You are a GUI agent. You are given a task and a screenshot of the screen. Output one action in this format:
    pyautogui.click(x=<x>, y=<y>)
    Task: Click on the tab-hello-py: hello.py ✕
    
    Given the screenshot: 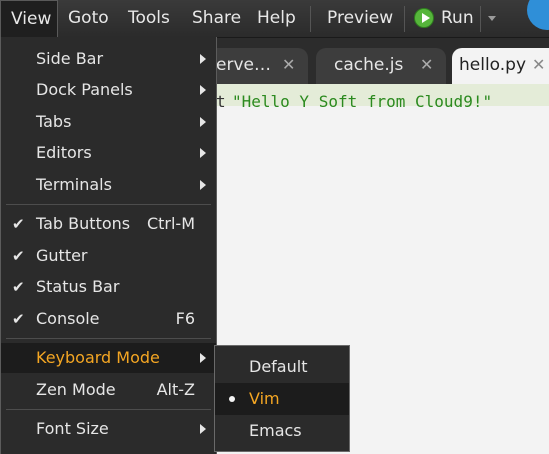 What is the action you would take?
    pyautogui.click(x=500, y=66)
    